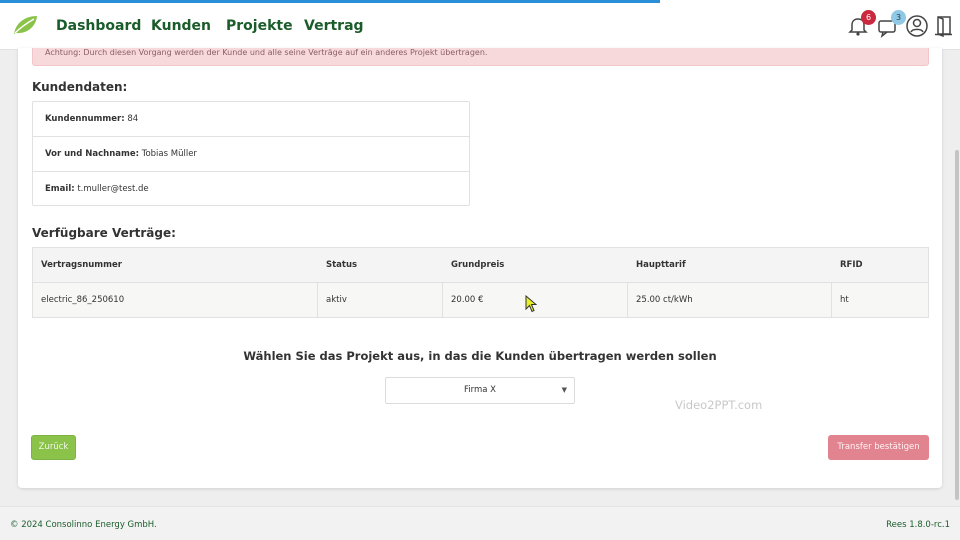 The height and width of the screenshot is (540, 960). What do you see at coordinates (535, 265) in the screenshot?
I see `column-header: Grundpreis` at bounding box center [535, 265].